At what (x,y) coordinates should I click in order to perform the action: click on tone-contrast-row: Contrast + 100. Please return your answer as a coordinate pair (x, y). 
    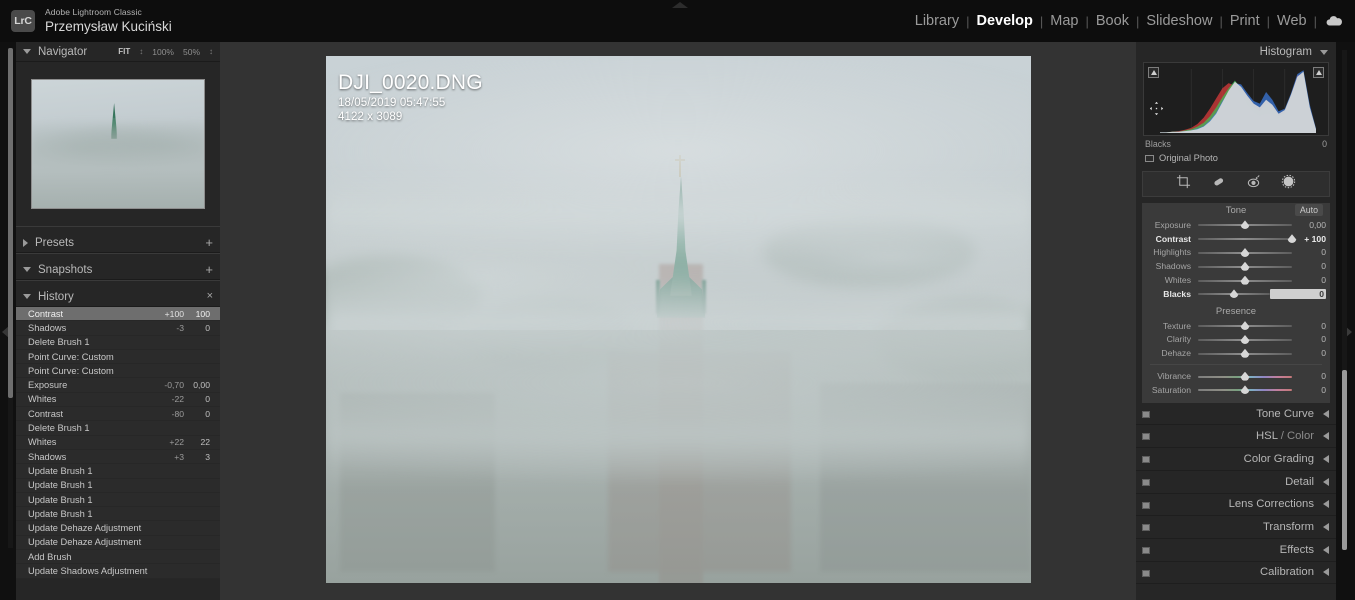
    Looking at the image, I should click on (1236, 239).